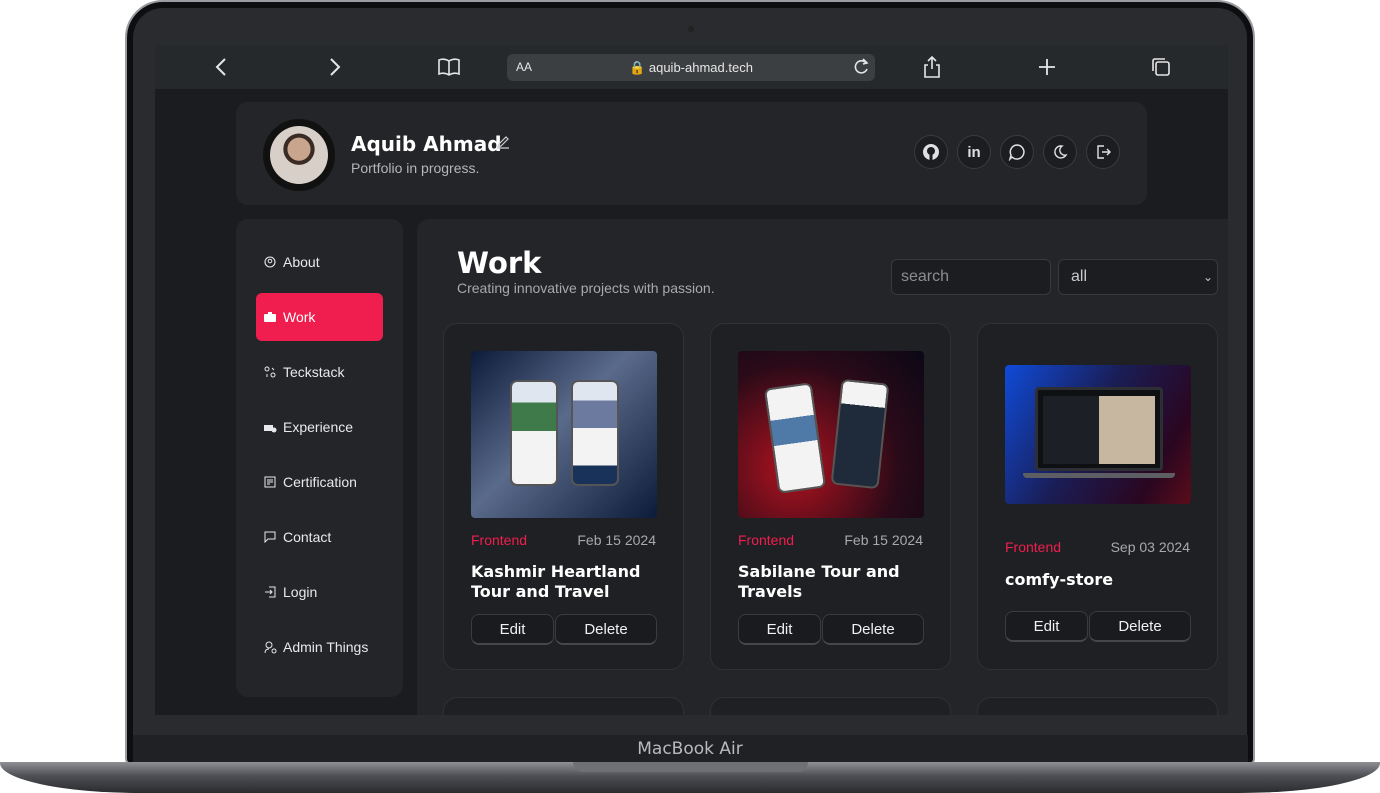  I want to click on profile-name: Aquib Ahmad, so click(426, 144).